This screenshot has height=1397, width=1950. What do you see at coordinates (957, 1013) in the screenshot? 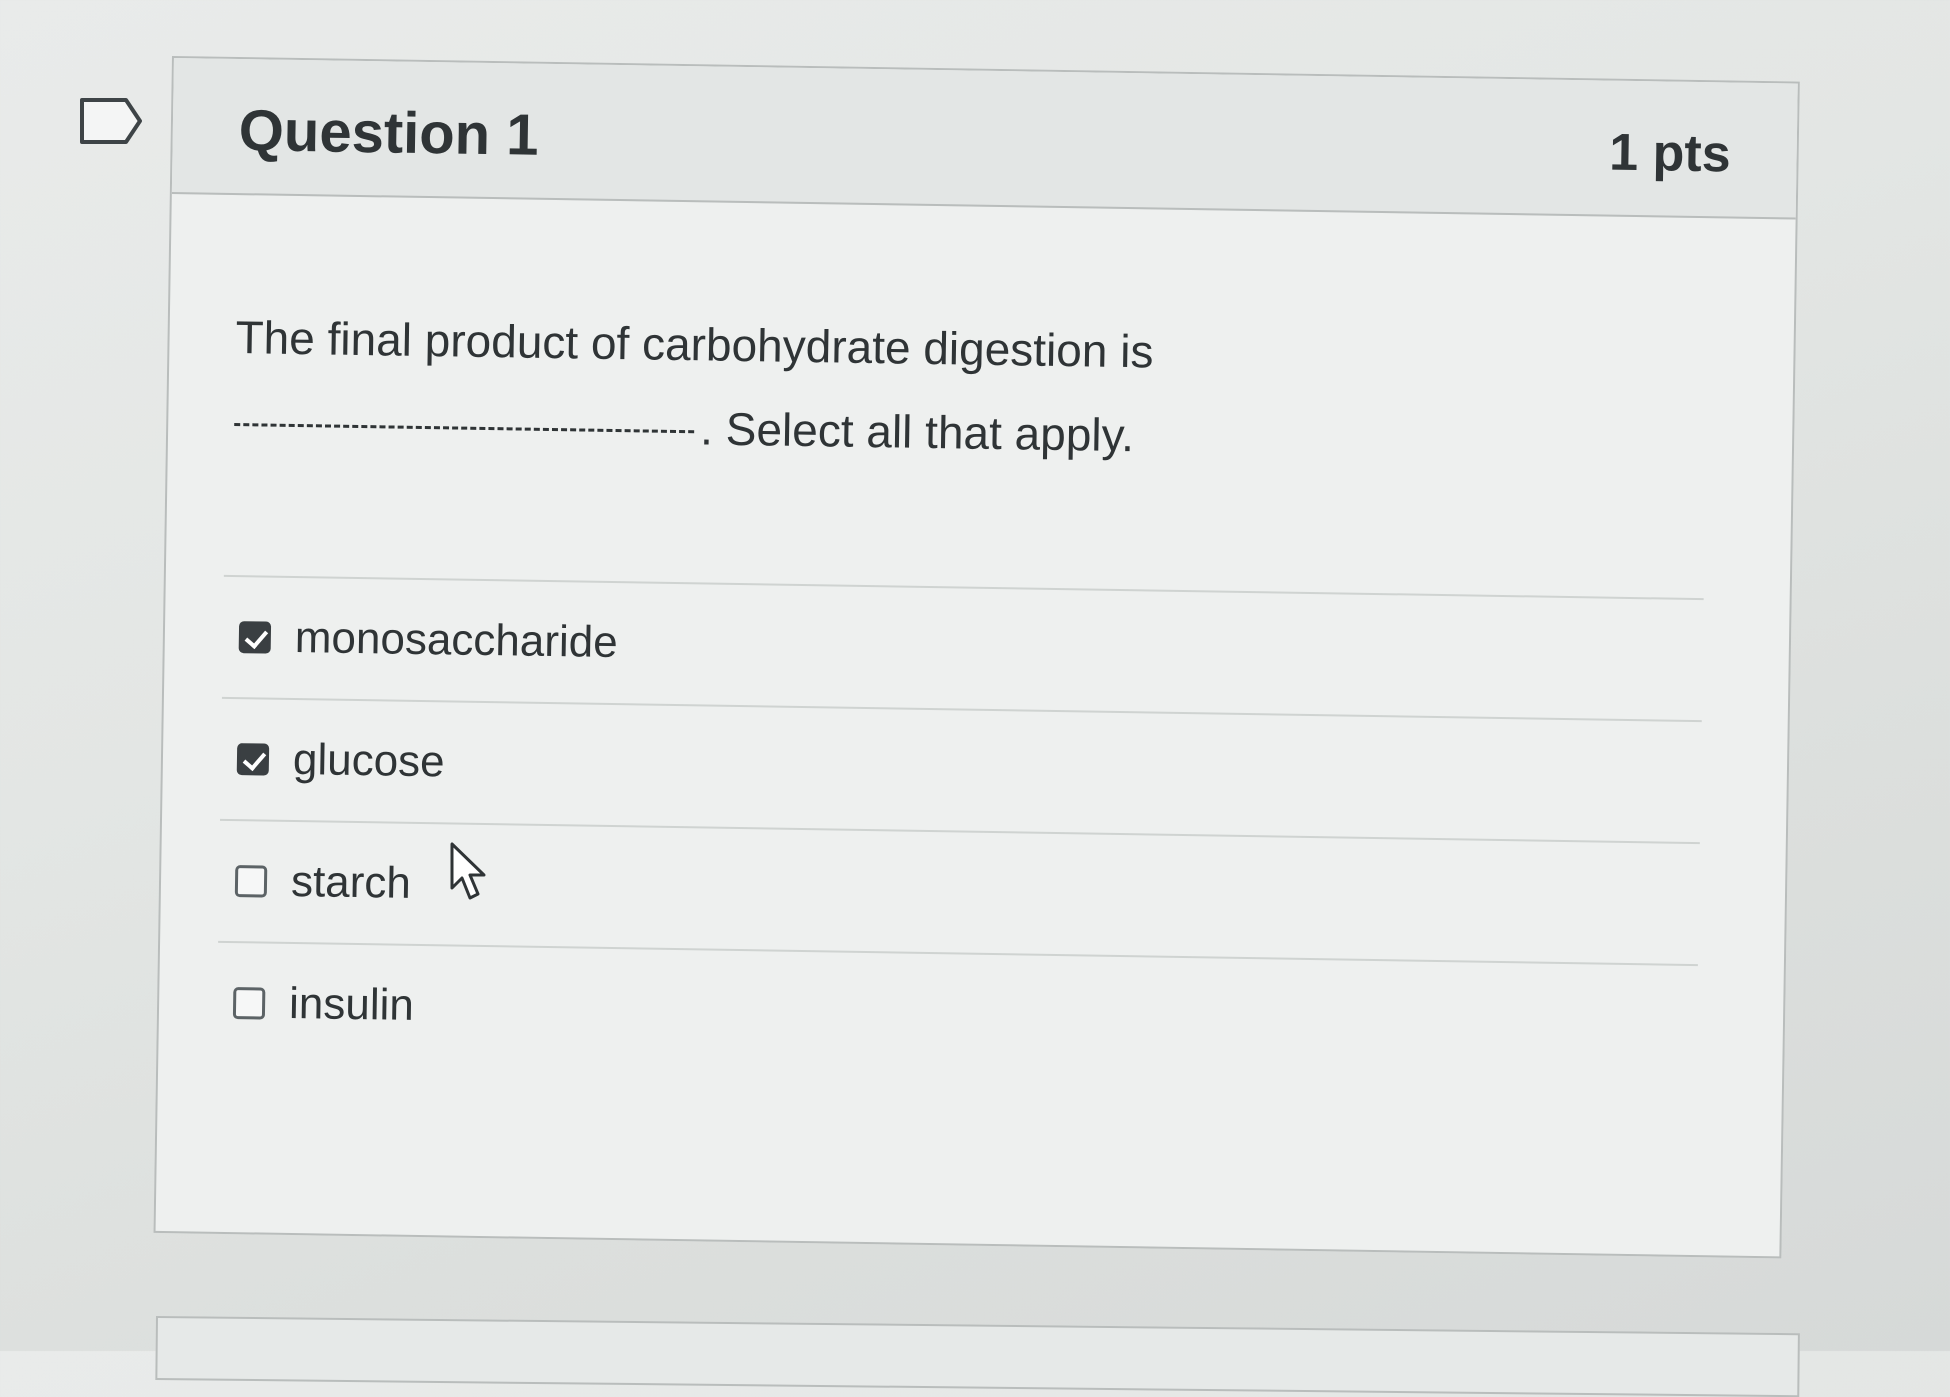
I see `answer-option-insulin: insulin` at bounding box center [957, 1013].